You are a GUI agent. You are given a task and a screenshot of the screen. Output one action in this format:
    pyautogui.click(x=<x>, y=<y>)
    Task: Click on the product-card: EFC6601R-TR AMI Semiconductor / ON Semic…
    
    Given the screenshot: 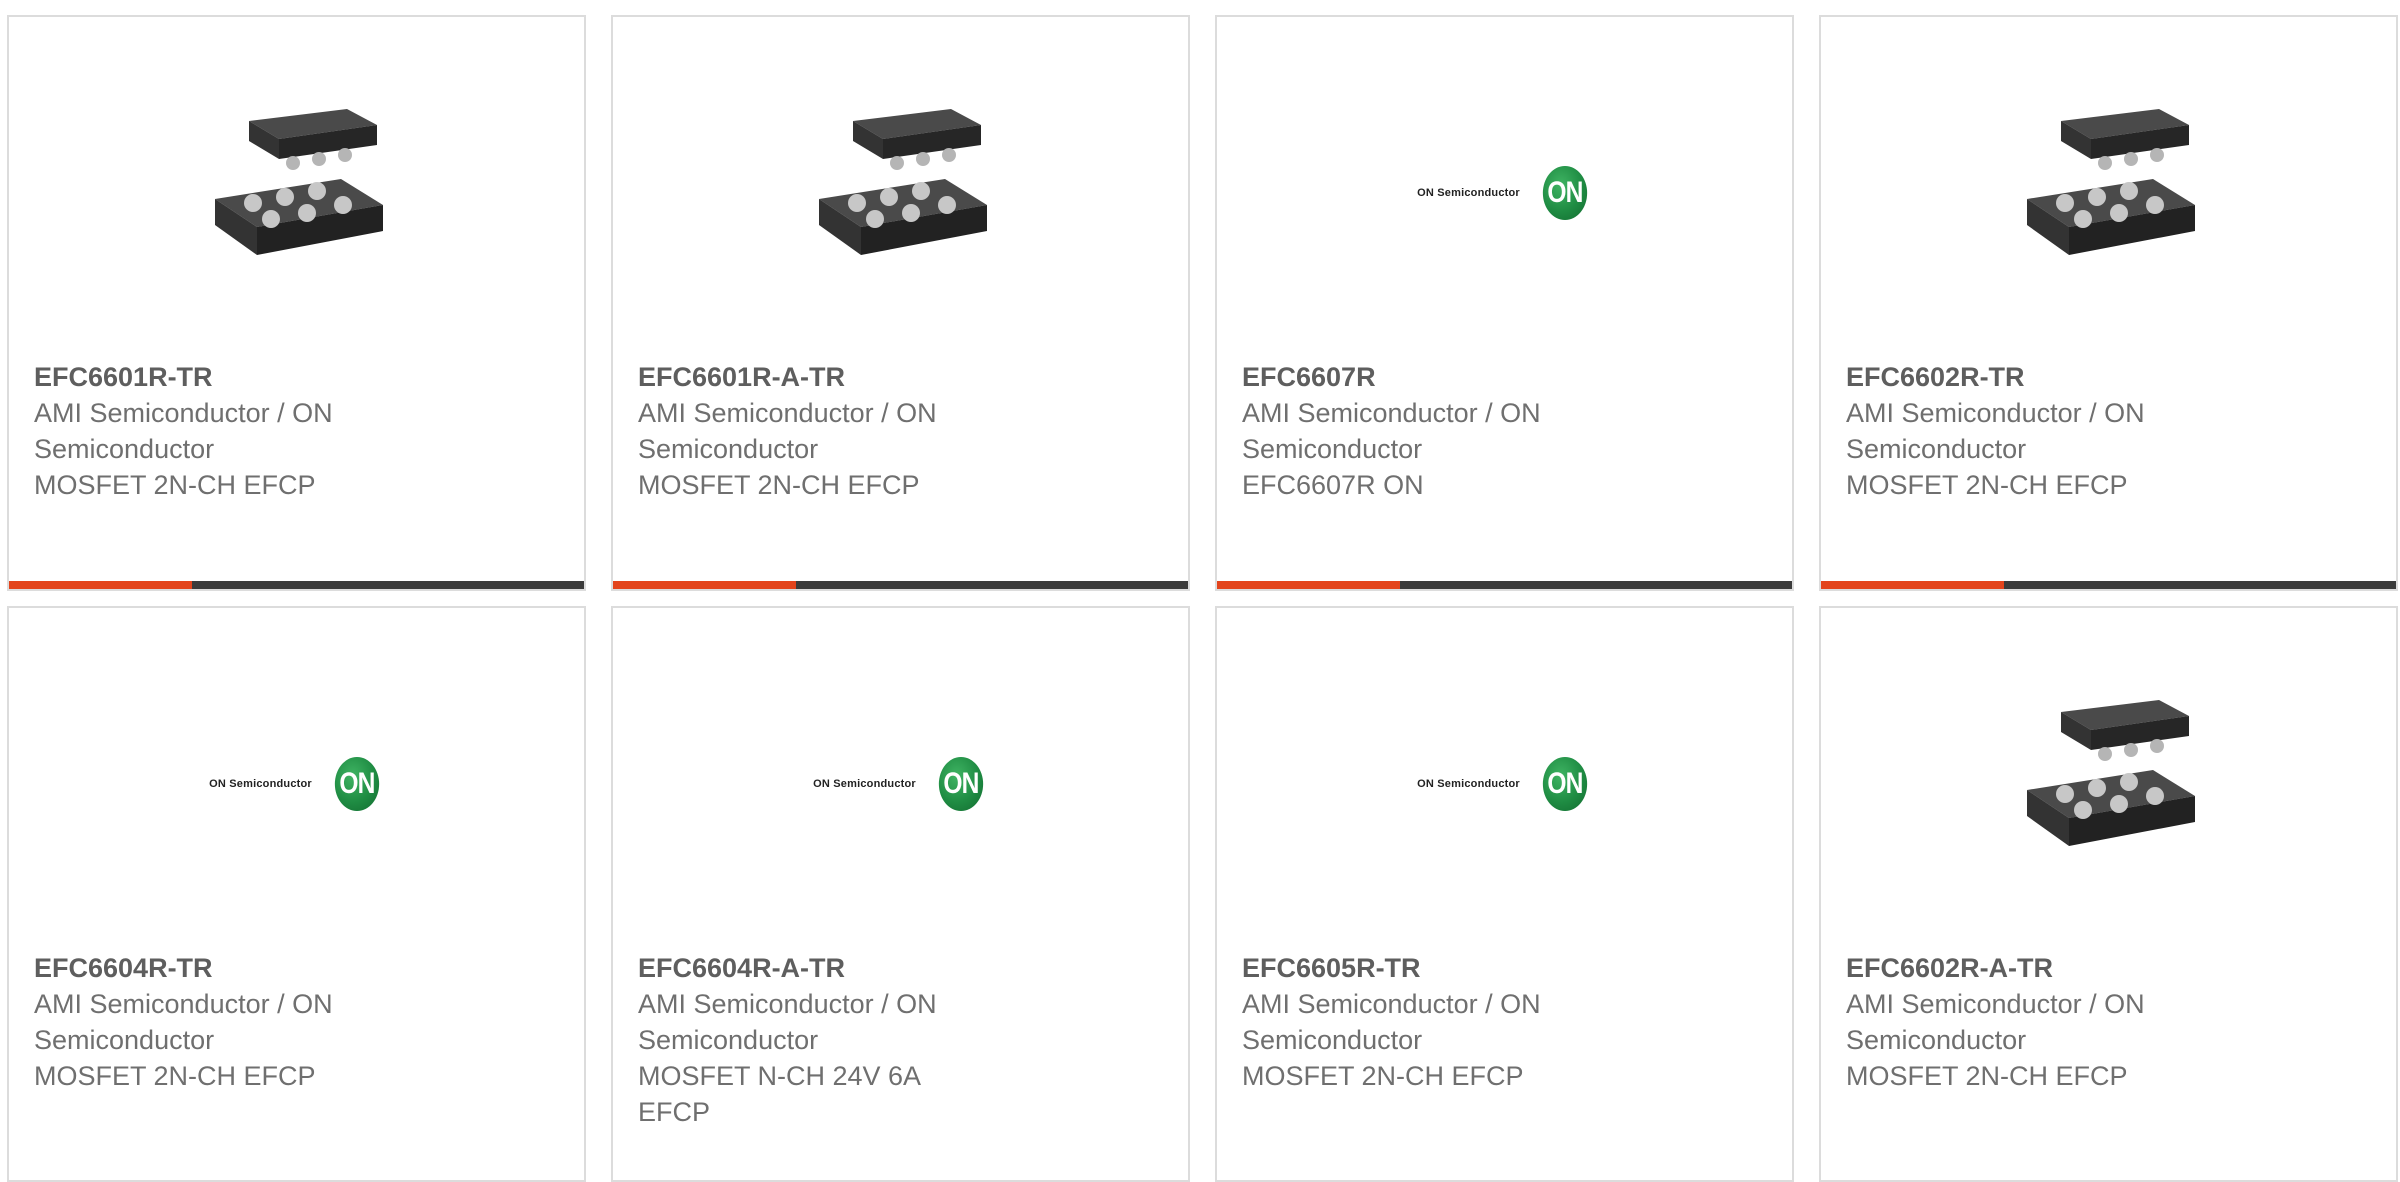 What is the action you would take?
    pyautogui.click(x=296, y=303)
    